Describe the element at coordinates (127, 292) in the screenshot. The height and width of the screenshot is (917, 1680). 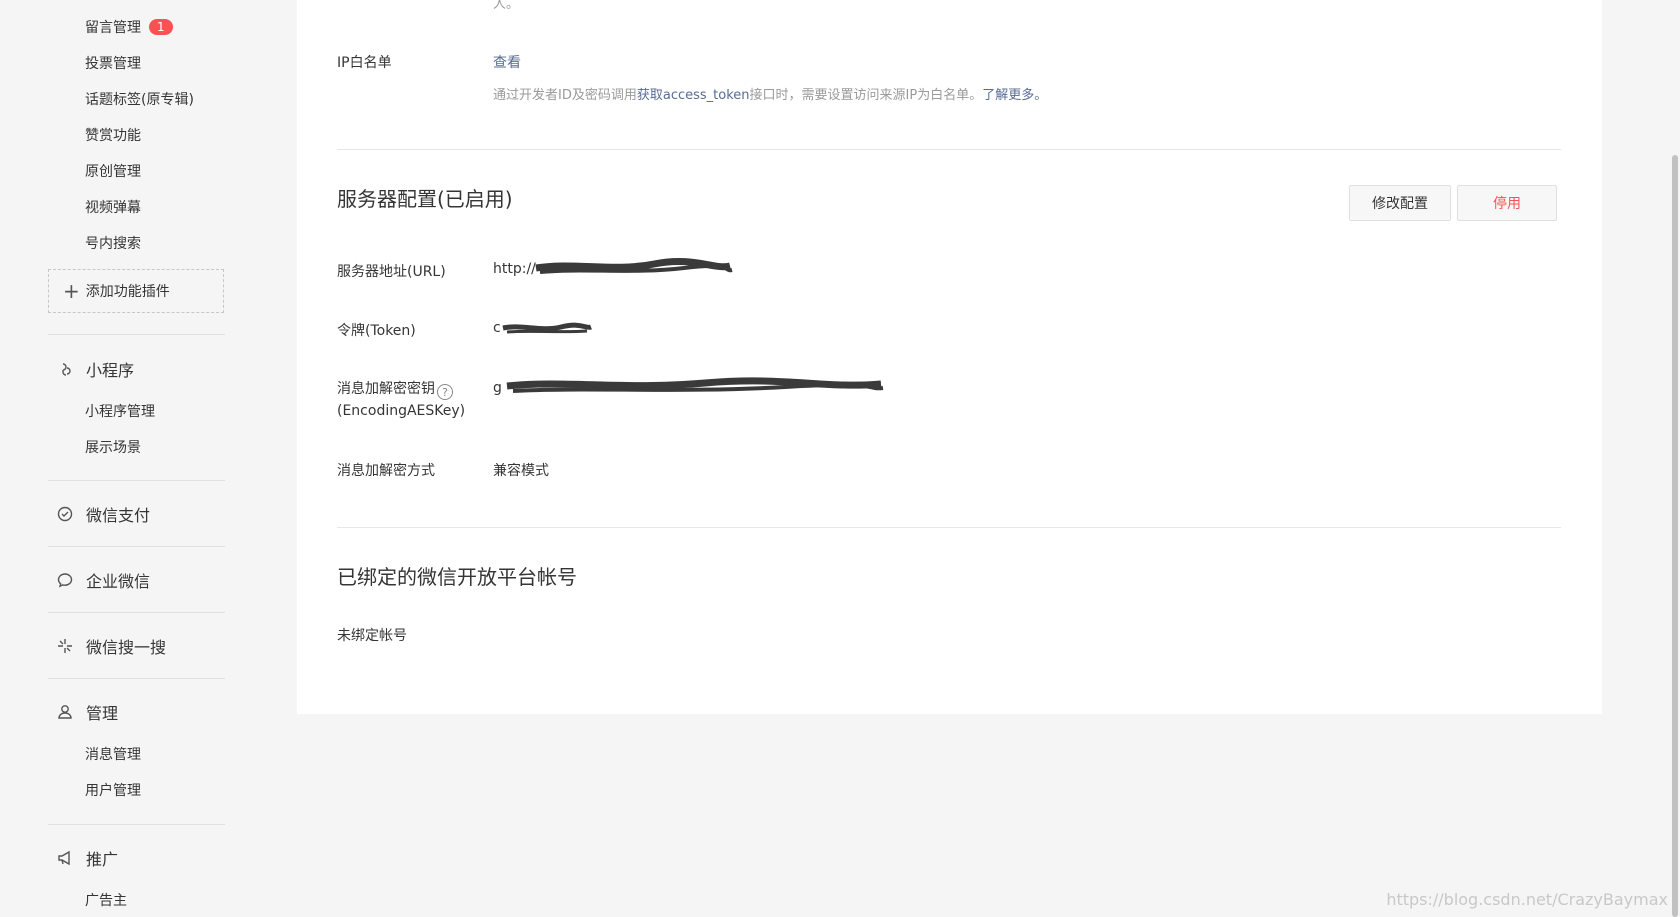
I see `add-plugin-label: 添加功能插件` at that location.